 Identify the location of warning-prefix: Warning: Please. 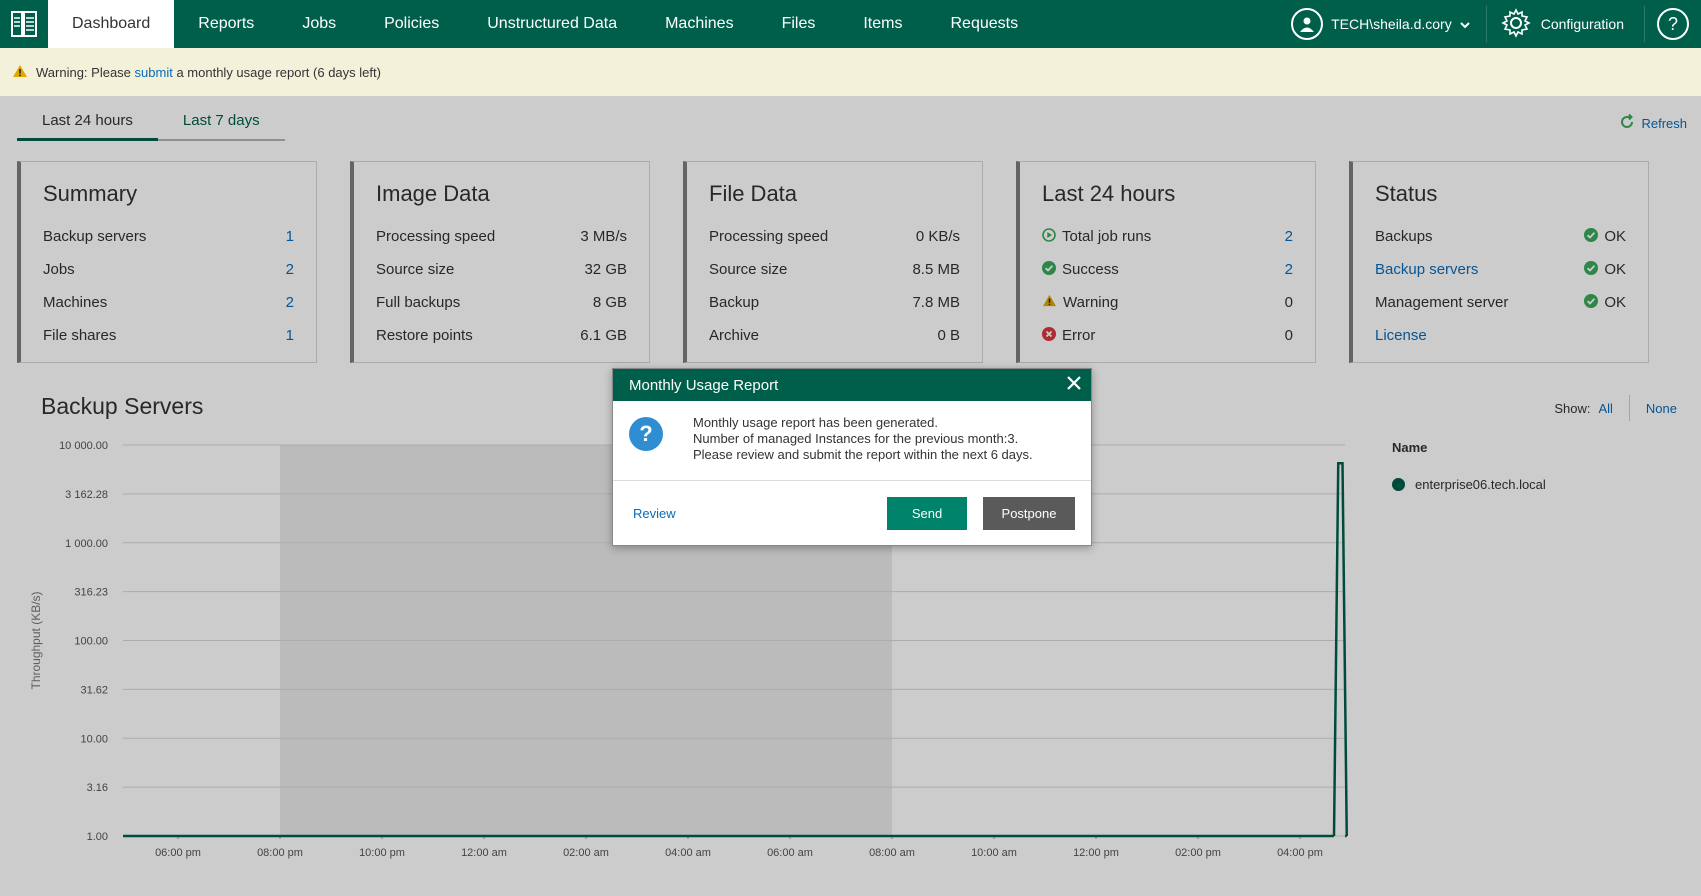
(83, 72).